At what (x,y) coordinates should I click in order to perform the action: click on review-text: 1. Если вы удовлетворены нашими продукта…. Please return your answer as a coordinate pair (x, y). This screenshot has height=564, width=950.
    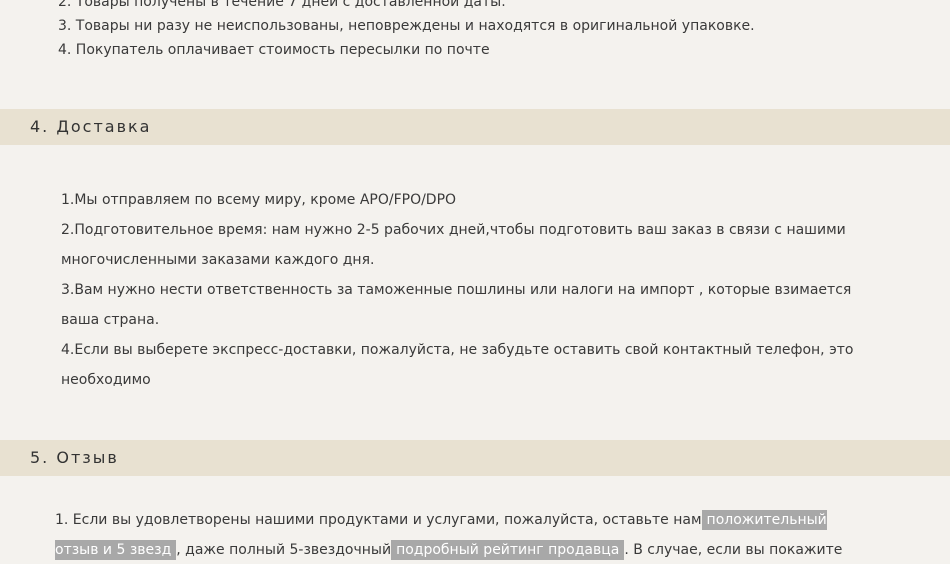
    Looking at the image, I should click on (378, 520).